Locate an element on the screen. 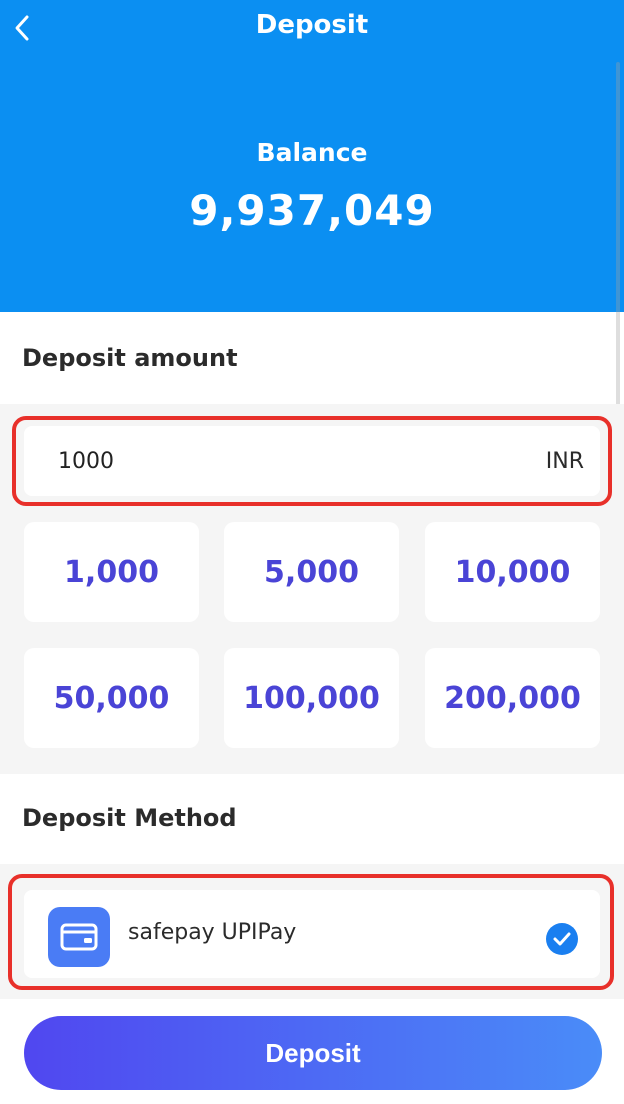 The image size is (624, 1104). payment-method-option is located at coordinates (312, 934).